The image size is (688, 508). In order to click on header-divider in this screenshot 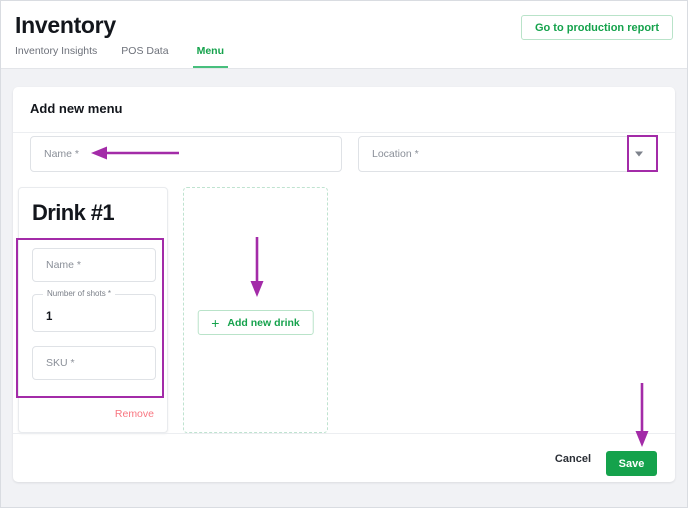, I will do `click(344, 68)`.